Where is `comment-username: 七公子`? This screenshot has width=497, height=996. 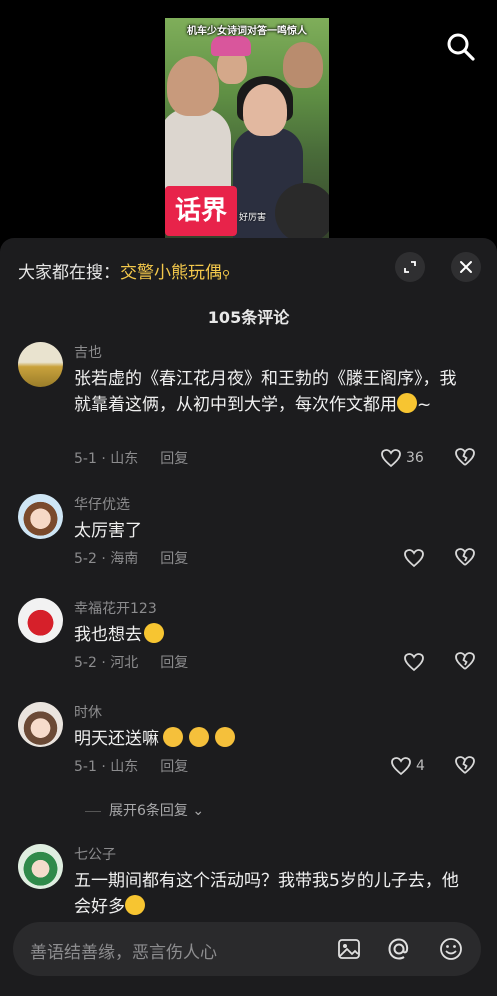
comment-username: 七公子 is located at coordinates (95, 854).